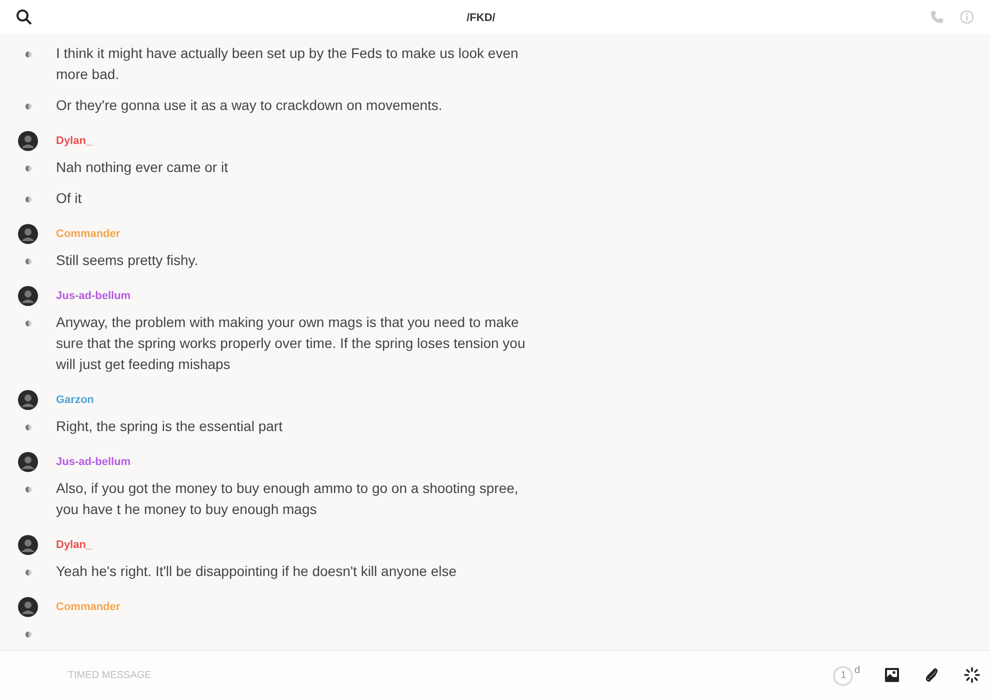 The width and height of the screenshot is (990, 700). What do you see at coordinates (288, 499) in the screenshot?
I see `message-text: Also, if you got the money to buy enough ammo to go on a shooting spree, you have t he money to buy enough mags` at bounding box center [288, 499].